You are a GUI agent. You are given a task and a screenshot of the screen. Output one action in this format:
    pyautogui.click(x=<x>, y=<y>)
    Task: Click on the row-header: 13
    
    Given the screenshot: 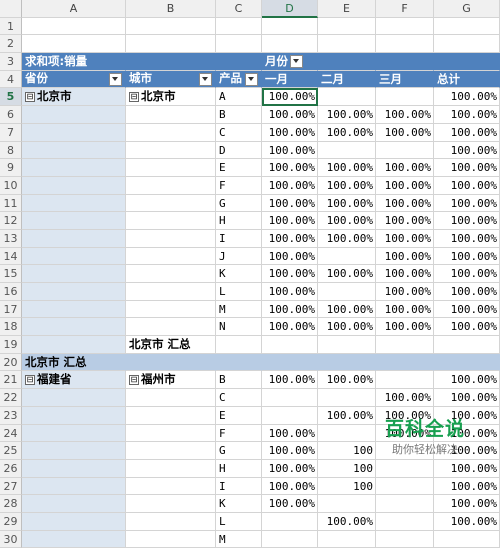 What is the action you would take?
    pyautogui.click(x=11, y=238)
    